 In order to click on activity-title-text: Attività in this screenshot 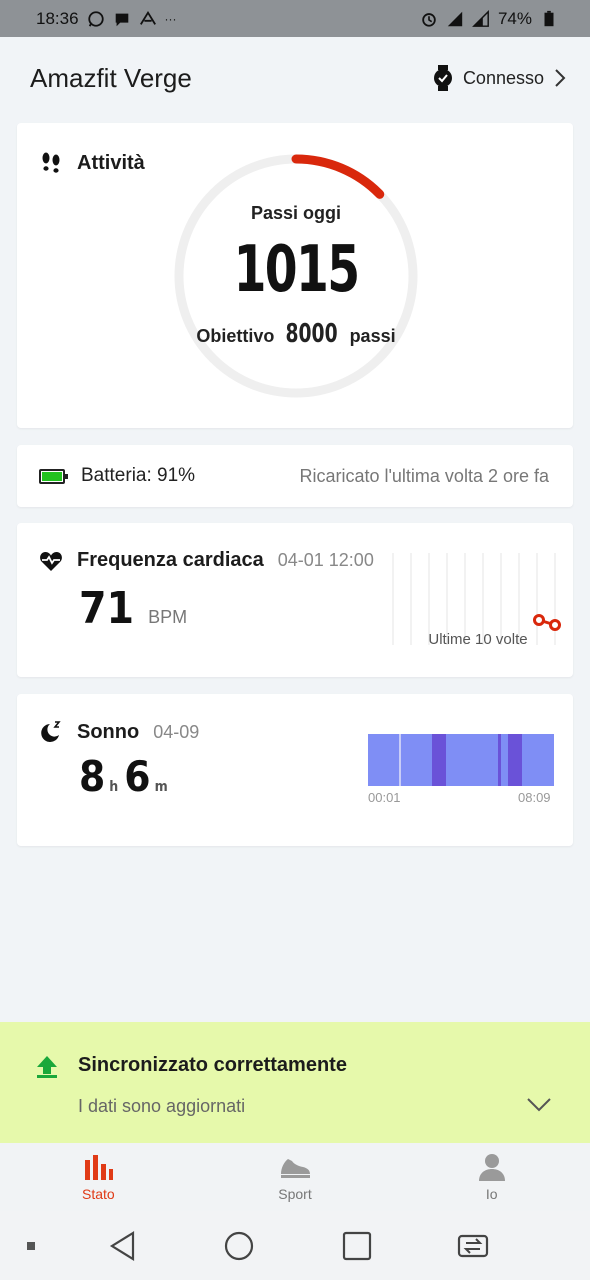, I will do `click(111, 162)`.